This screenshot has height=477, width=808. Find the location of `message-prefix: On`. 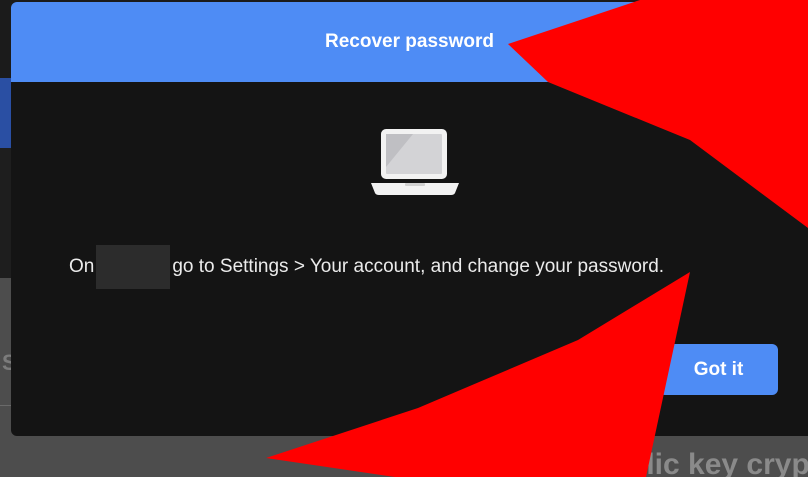

message-prefix: On is located at coordinates (82, 266).